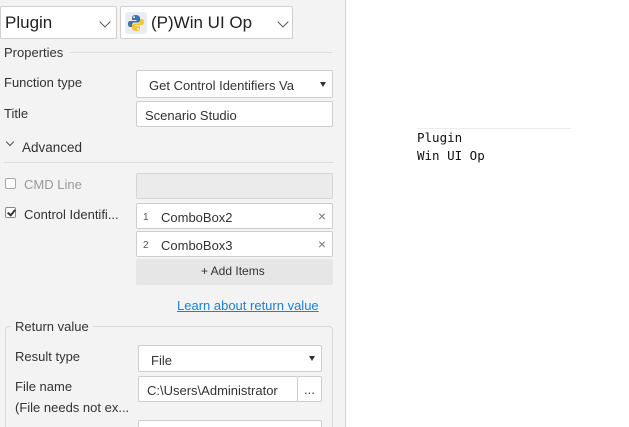 Image resolution: width=629 pixels, height=427 pixels. I want to click on category-select-value: Plugin, so click(29, 22).